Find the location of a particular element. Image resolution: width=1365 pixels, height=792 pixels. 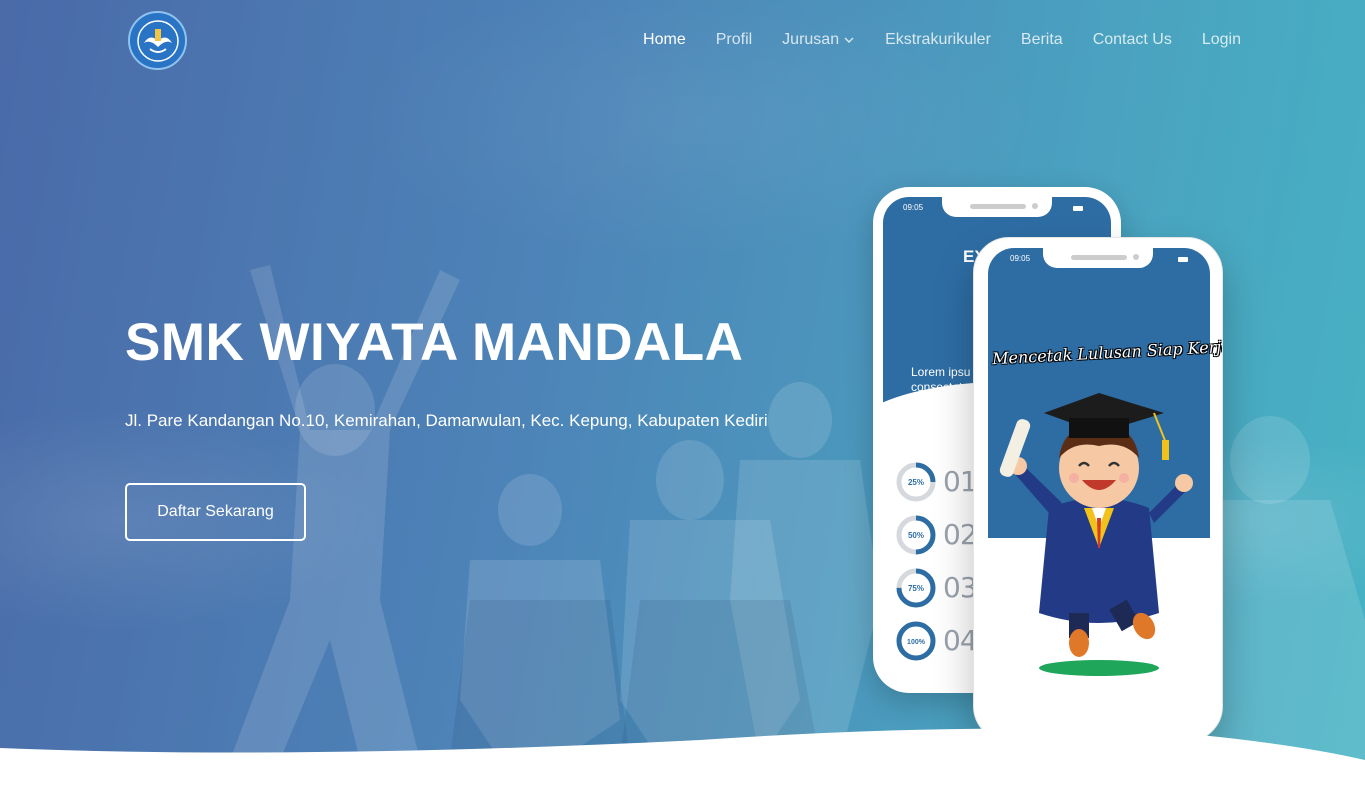

phone-mockup-front: 09:05 Mencetak Lulusan Siap Kerja is located at coordinates (1098, 489).